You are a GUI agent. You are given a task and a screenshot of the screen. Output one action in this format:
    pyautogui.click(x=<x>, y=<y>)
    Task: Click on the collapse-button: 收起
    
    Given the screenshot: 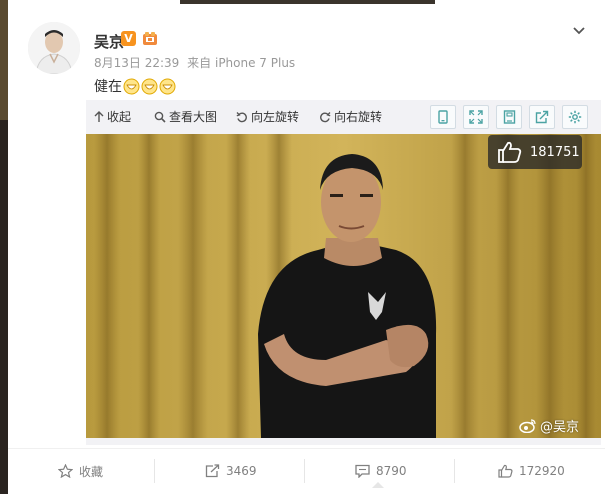 What is the action you would take?
    pyautogui.click(x=112, y=116)
    